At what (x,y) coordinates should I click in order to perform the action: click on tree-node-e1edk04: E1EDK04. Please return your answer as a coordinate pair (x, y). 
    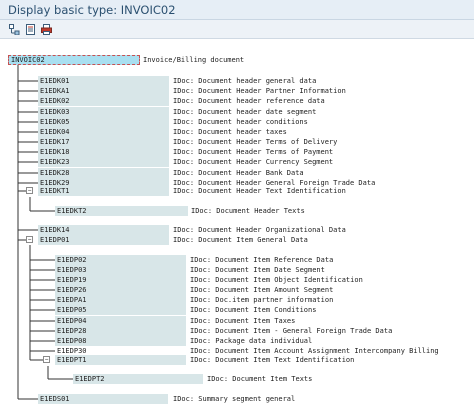
    Looking at the image, I should click on (103, 132).